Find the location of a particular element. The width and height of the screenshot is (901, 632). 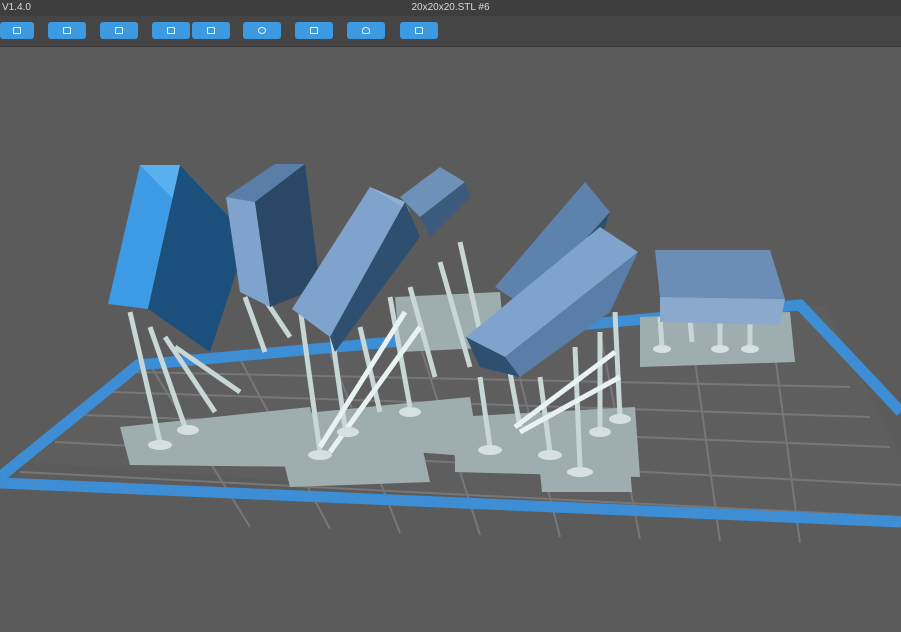

support-icon is located at coordinates (366, 30).